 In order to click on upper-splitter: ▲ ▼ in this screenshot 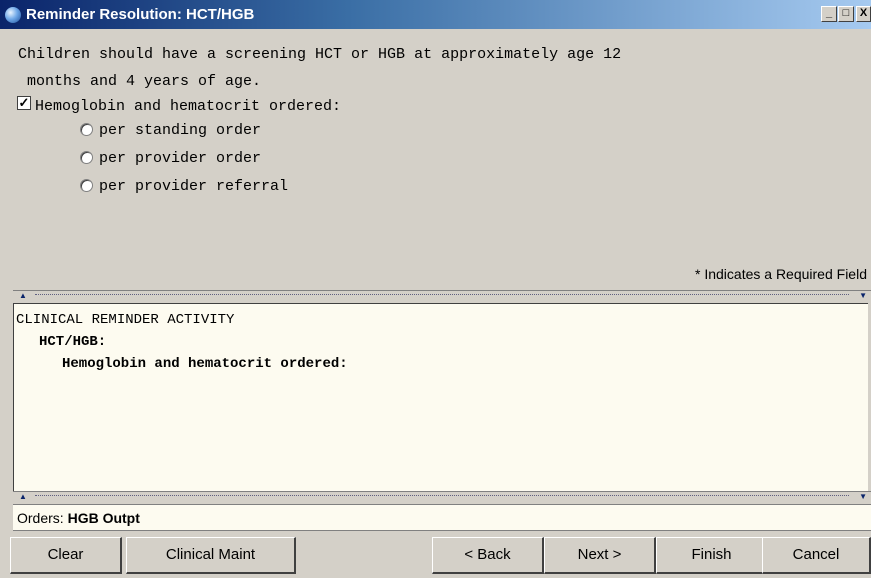, I will do `click(442, 295)`.